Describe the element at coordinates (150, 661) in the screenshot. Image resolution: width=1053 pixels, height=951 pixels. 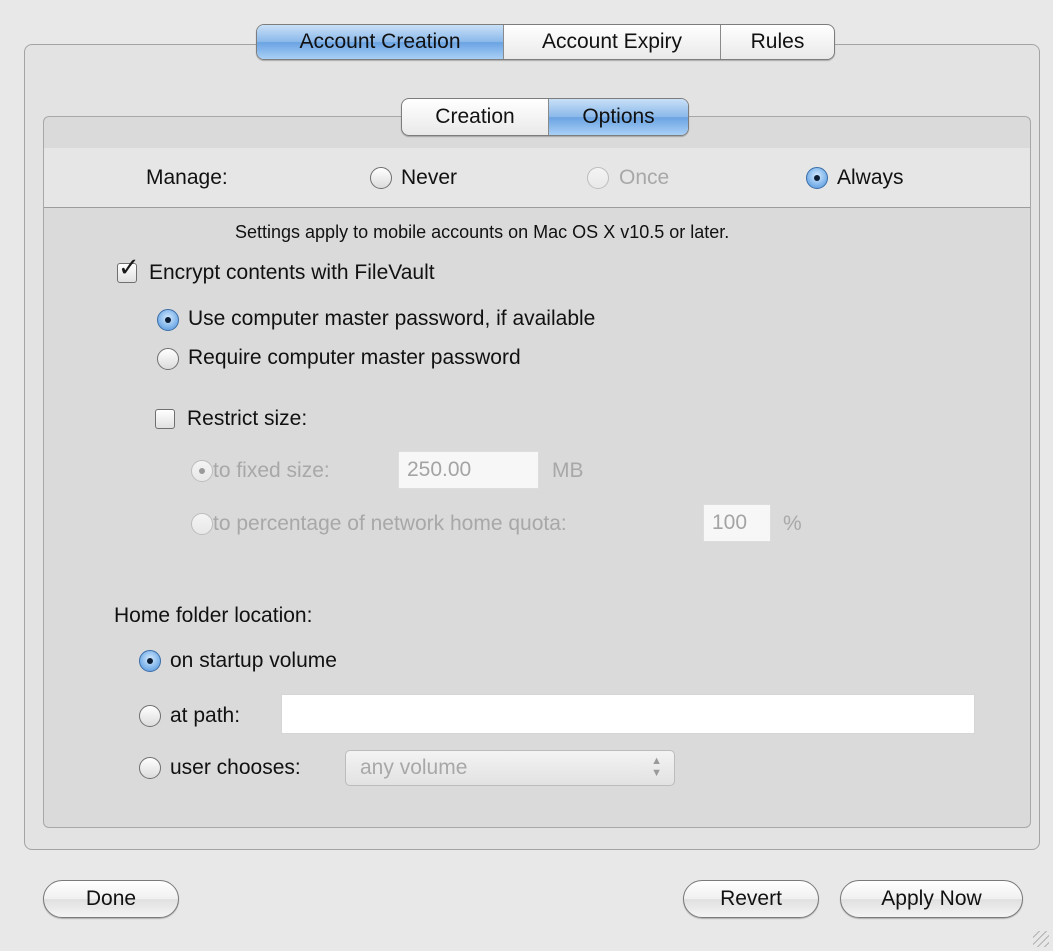
I see `startup-volume-radio` at that location.